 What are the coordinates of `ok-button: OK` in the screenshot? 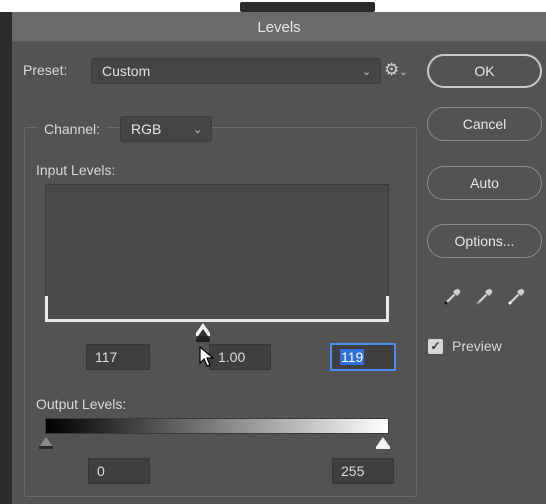 It's located at (484, 71).